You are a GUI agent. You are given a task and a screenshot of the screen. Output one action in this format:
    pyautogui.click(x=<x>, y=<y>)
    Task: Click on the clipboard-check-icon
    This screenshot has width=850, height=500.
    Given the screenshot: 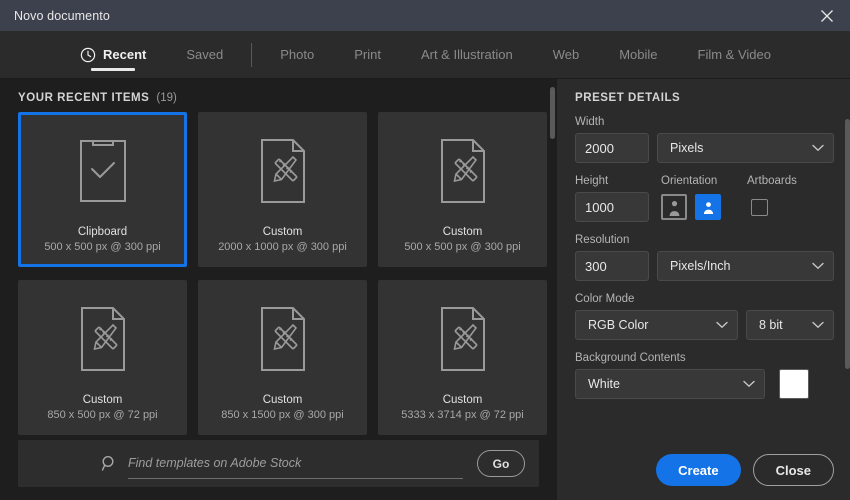 What is the action you would take?
    pyautogui.click(x=102, y=170)
    